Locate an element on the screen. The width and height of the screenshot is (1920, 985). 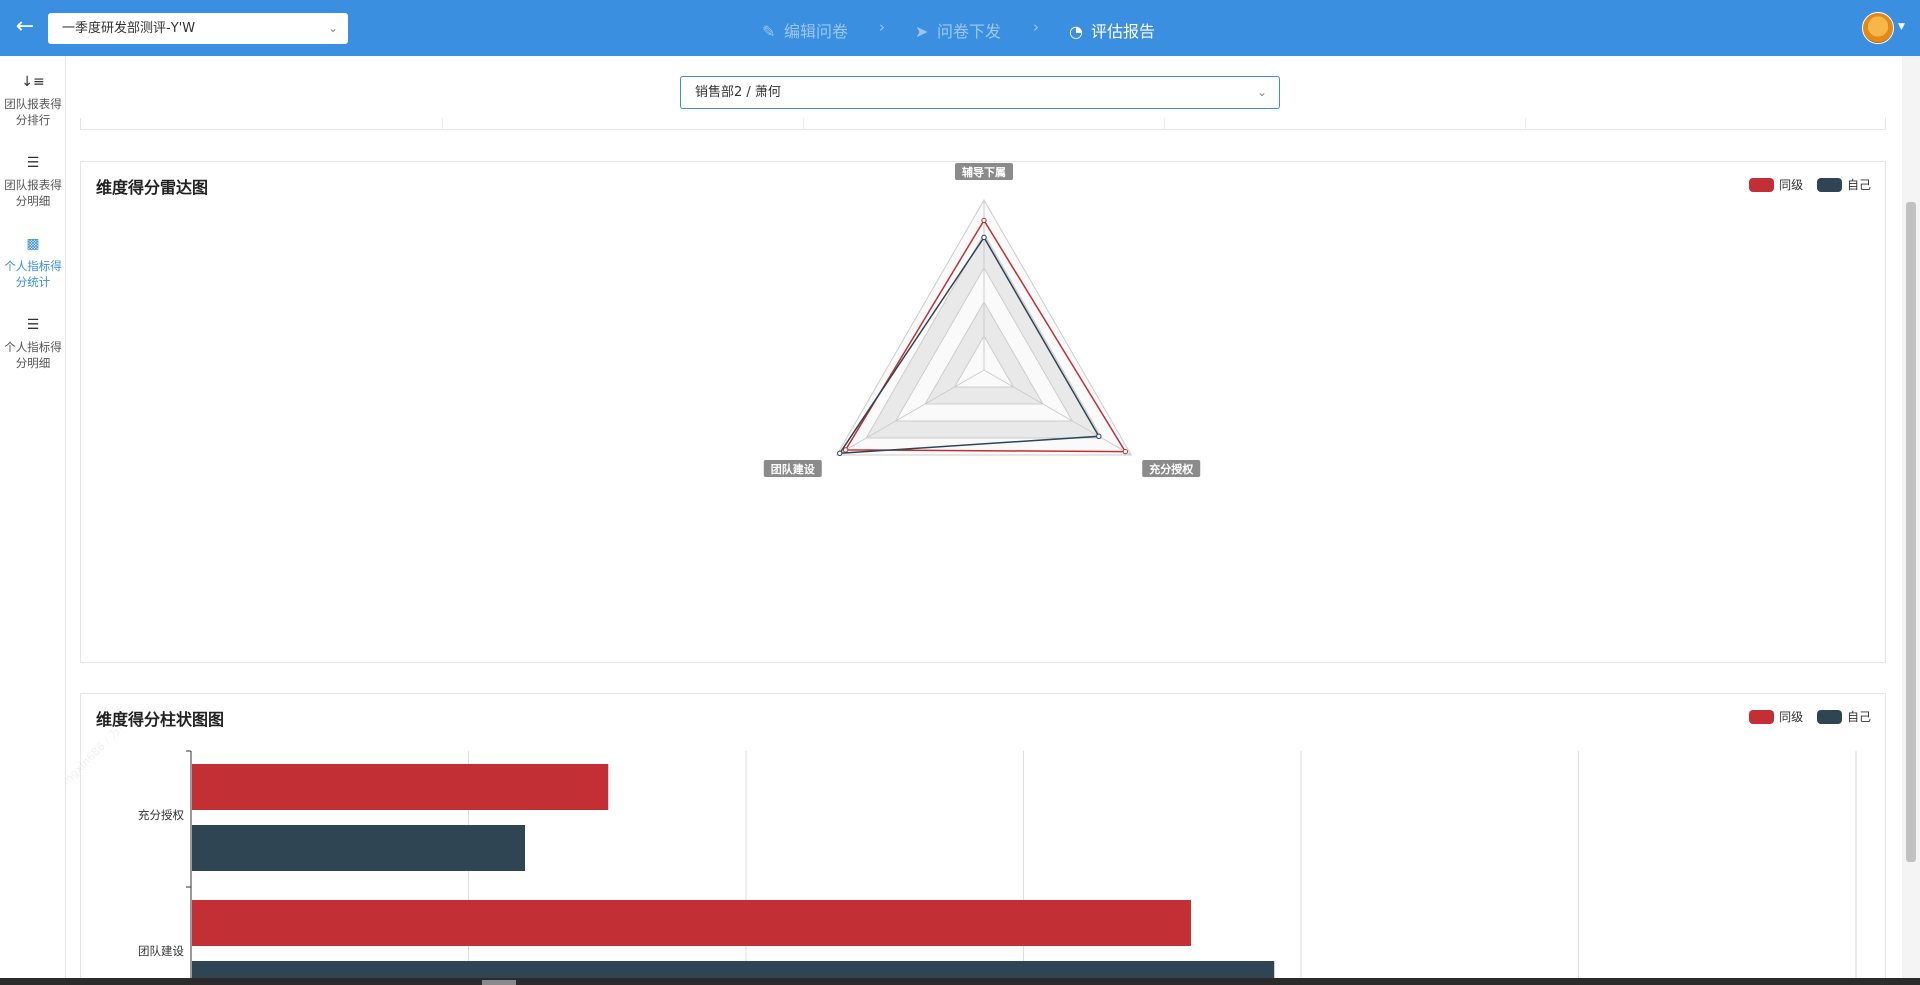
nav-item-team-ranking: ↓≡ 团队报表得分排行 is located at coordinates (33, 100).